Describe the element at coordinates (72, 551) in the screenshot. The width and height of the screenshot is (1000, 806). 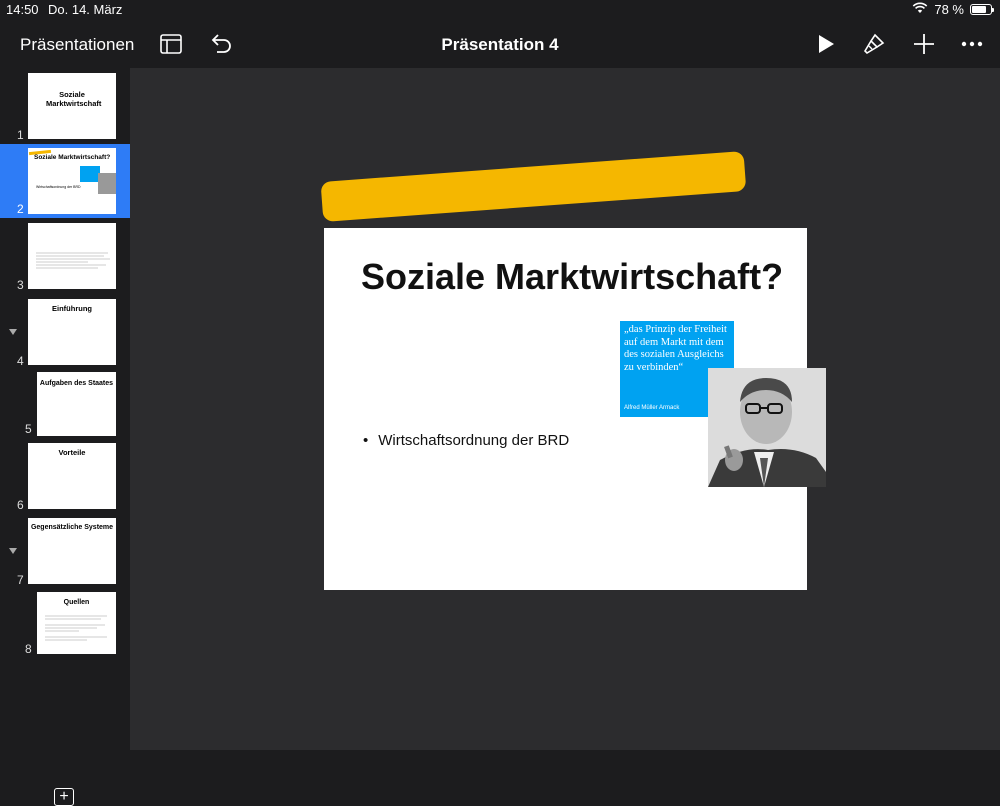
I see `slide-preview: Gegensätzliche Systeme` at that location.